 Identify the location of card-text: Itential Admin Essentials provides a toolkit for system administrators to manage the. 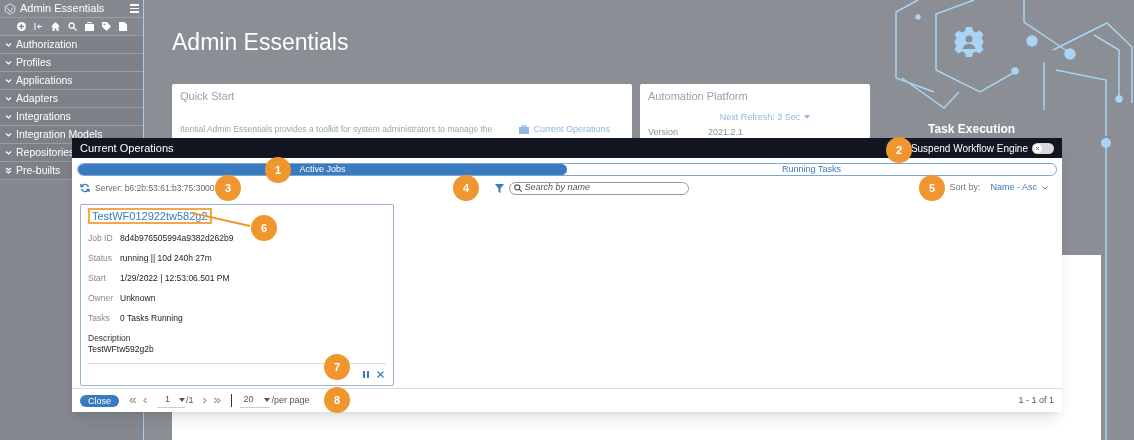
(337, 129).